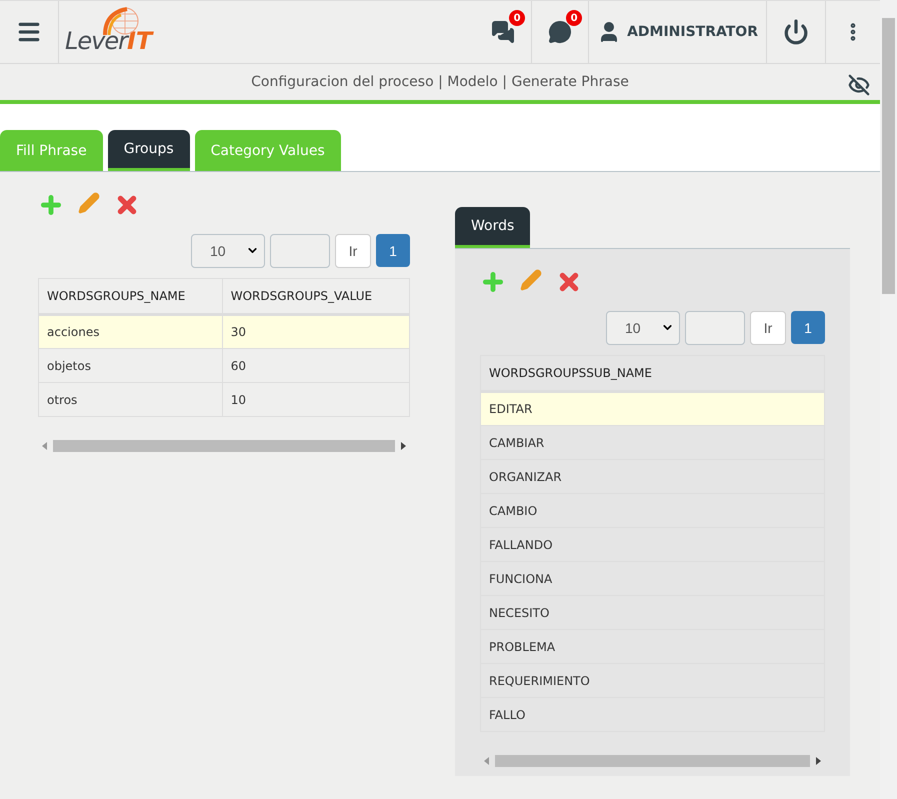 The image size is (897, 799). What do you see at coordinates (105, 32) in the screenshot?
I see `logo: LeverIT` at bounding box center [105, 32].